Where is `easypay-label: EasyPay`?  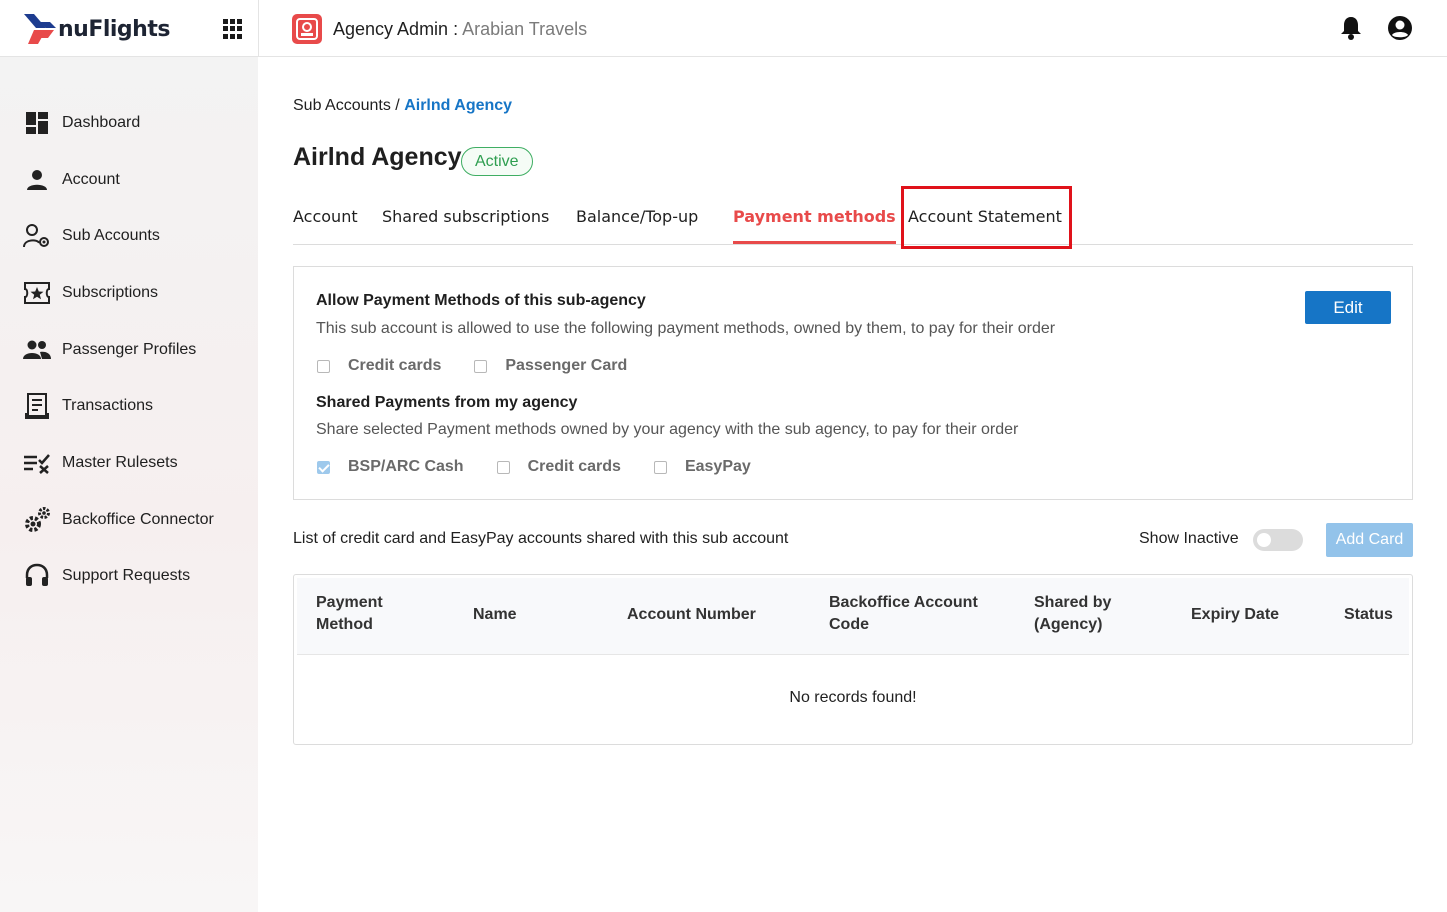 easypay-label: EasyPay is located at coordinates (717, 466).